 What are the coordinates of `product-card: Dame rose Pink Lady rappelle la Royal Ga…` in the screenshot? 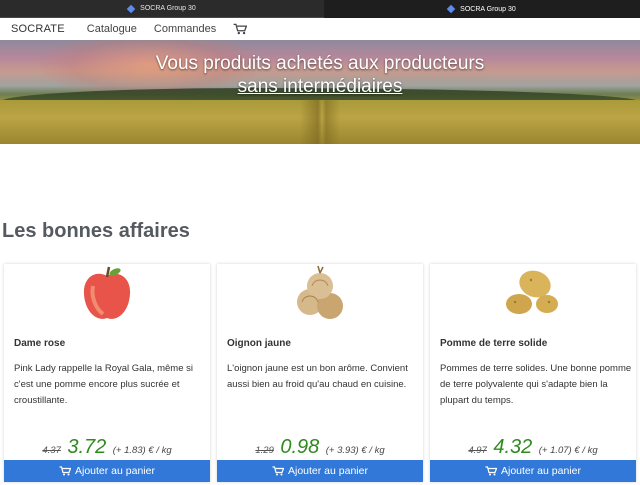 It's located at (107, 373).